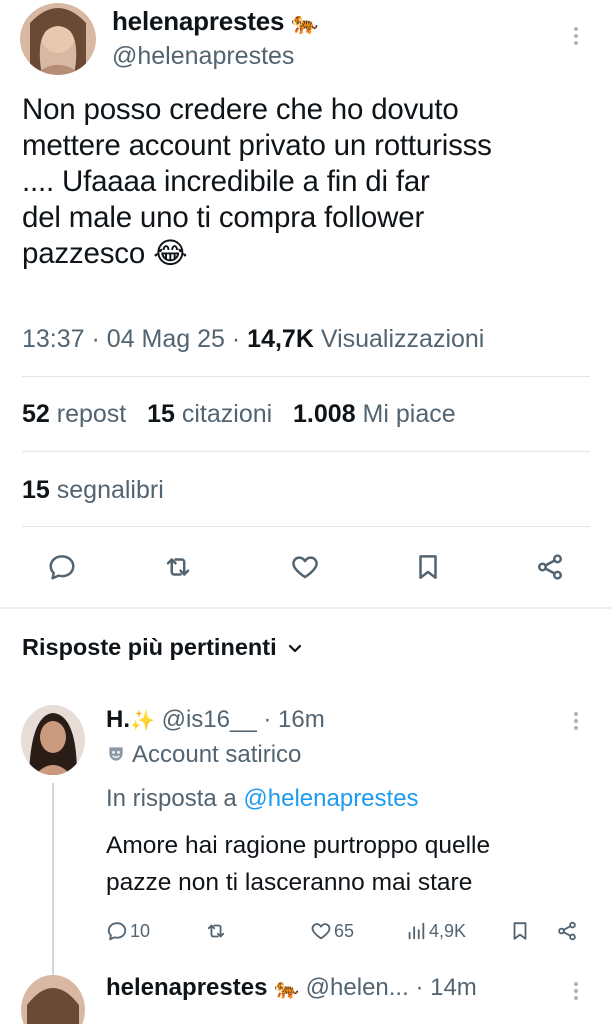 The width and height of the screenshot is (612, 1024). Describe the element at coordinates (344, 930) in the screenshot. I see `reply-like-count: 65` at that location.